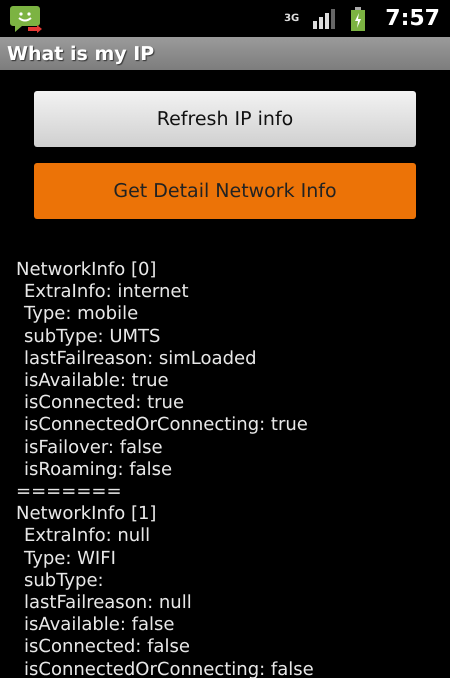 The height and width of the screenshot is (678, 450). Describe the element at coordinates (412, 18) in the screenshot. I see `clock: 7:57` at that location.